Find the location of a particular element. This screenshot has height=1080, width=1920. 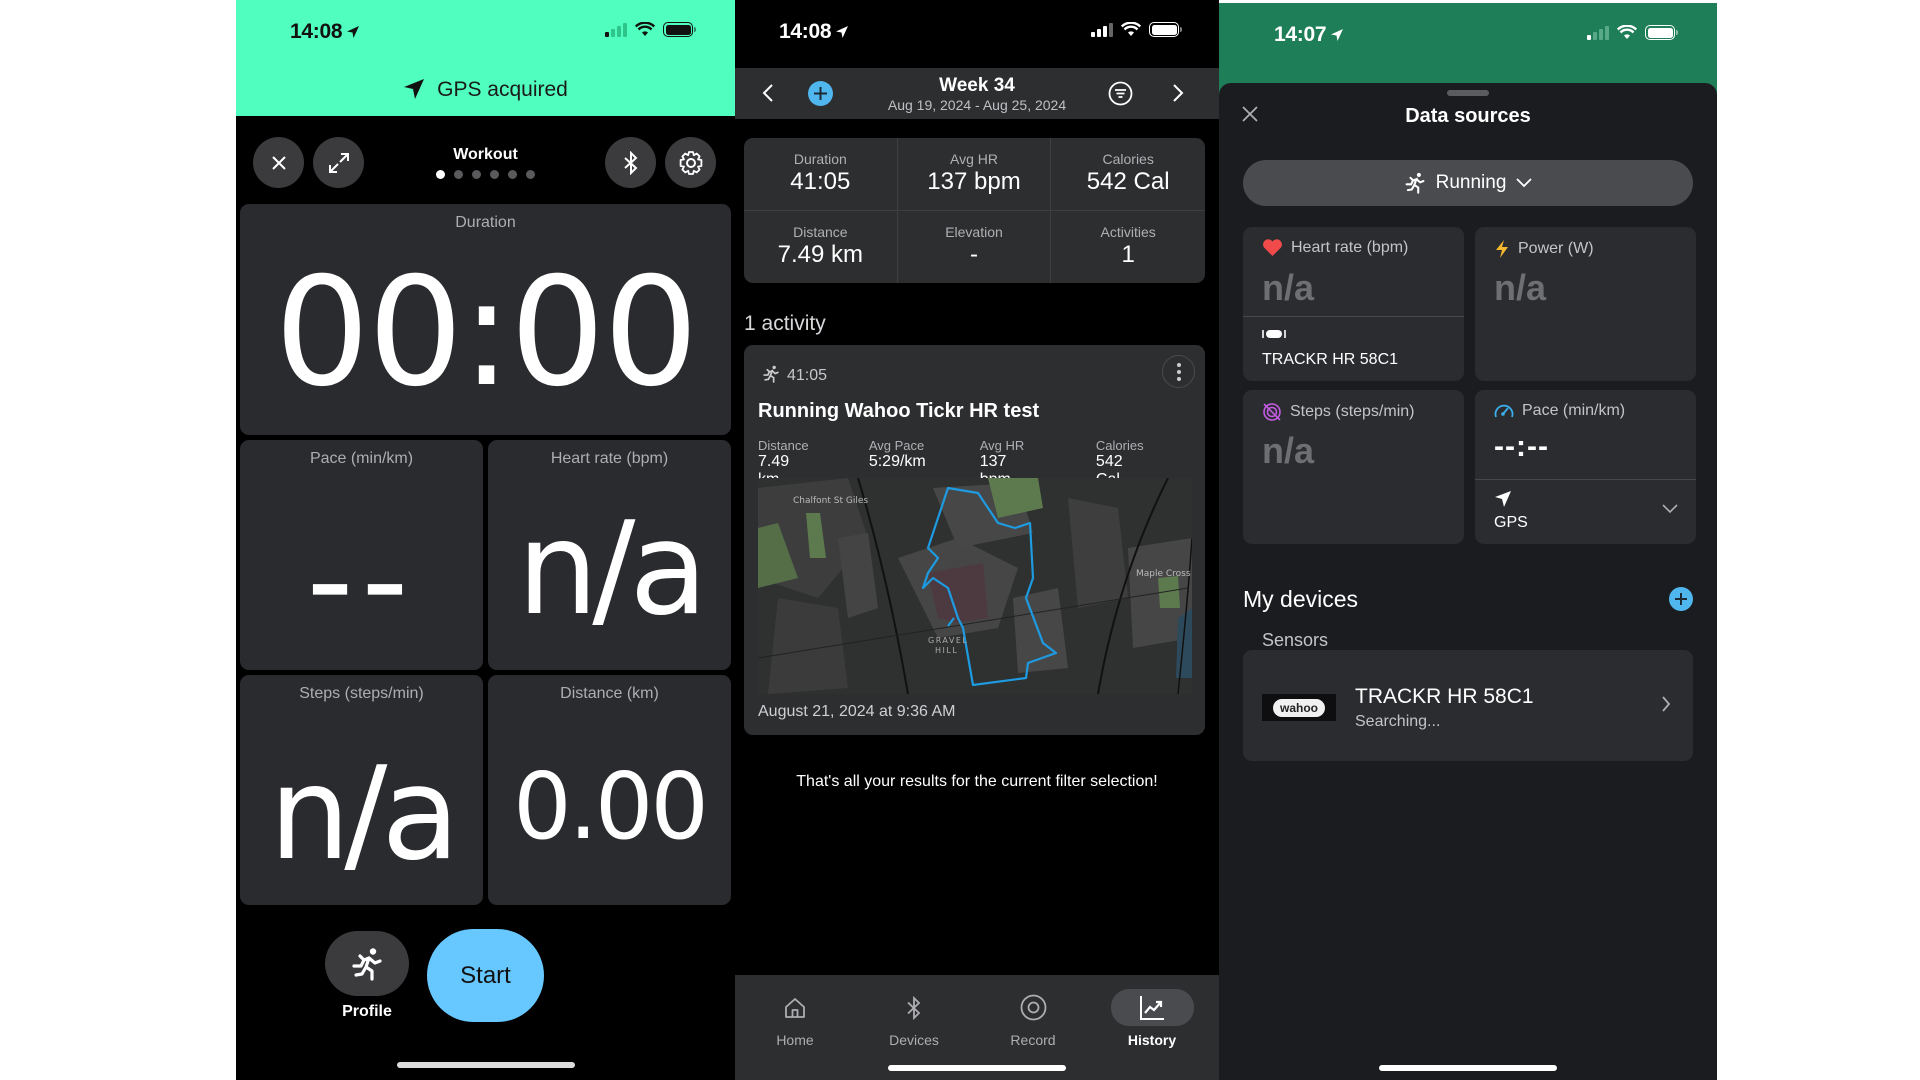

my-devices-heading: My devices is located at coordinates (1301, 599).